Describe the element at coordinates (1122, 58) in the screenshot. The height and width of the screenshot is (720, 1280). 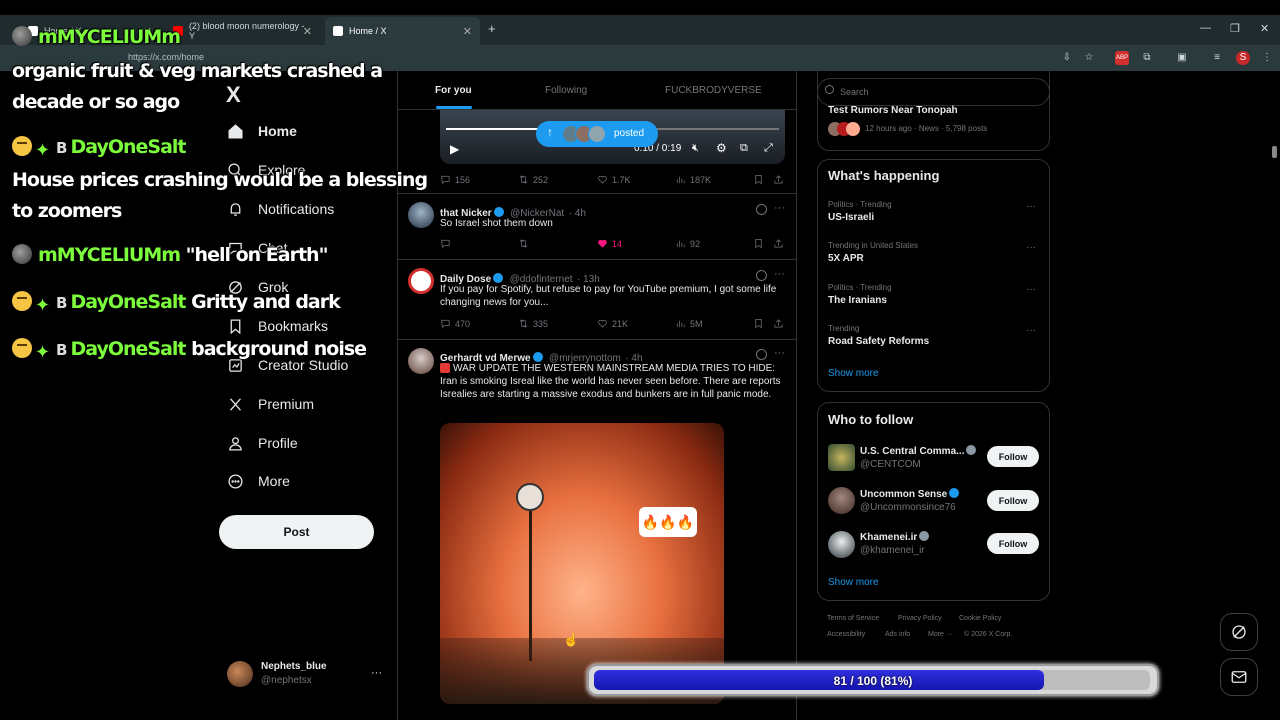
I see `adblock-extension-icon: ABP` at that location.